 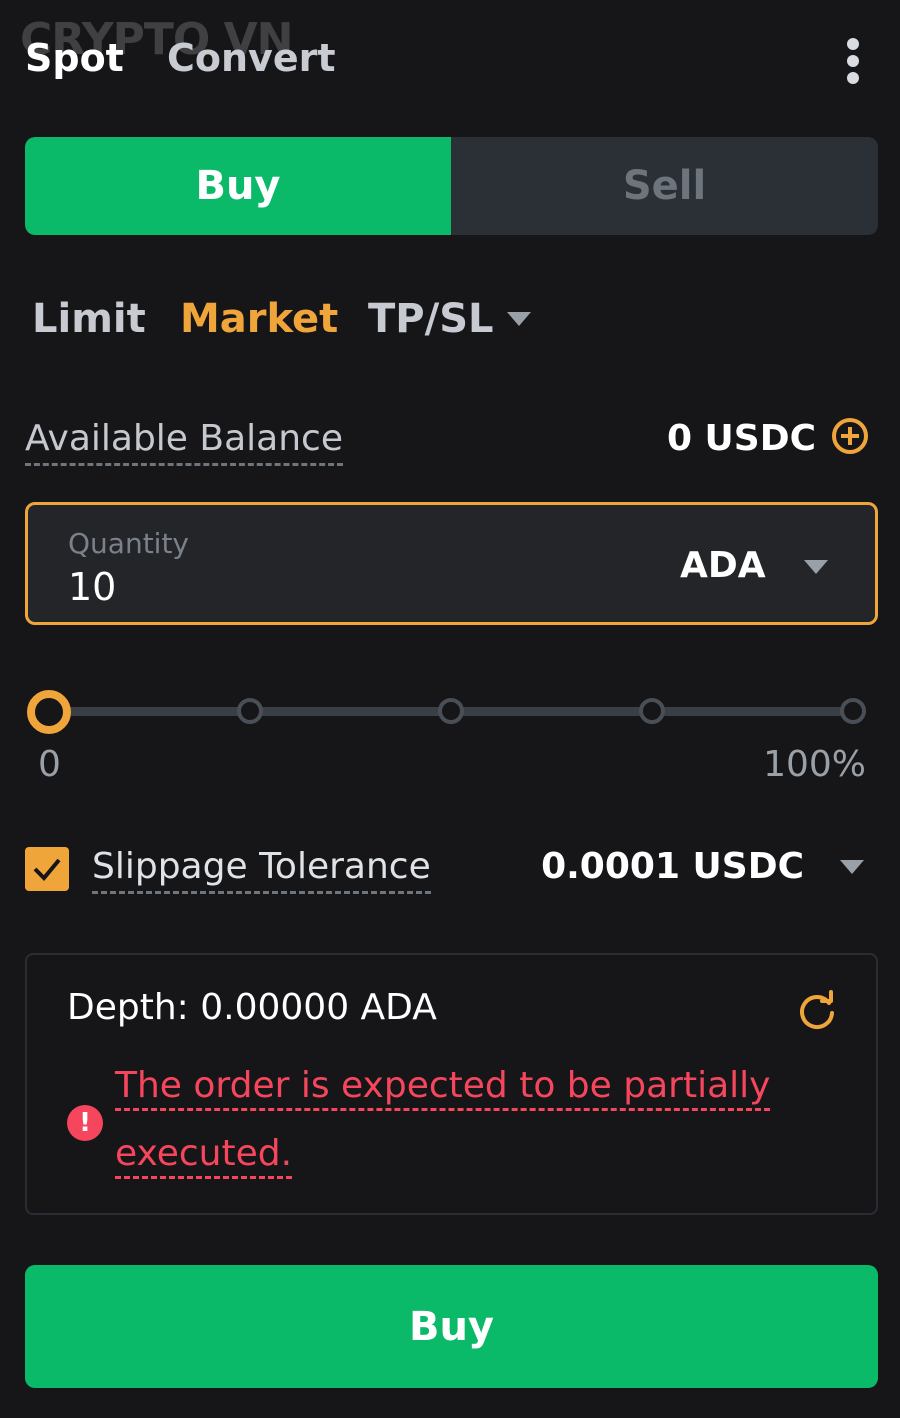 I want to click on slippage-checkbox, so click(x=47, y=869).